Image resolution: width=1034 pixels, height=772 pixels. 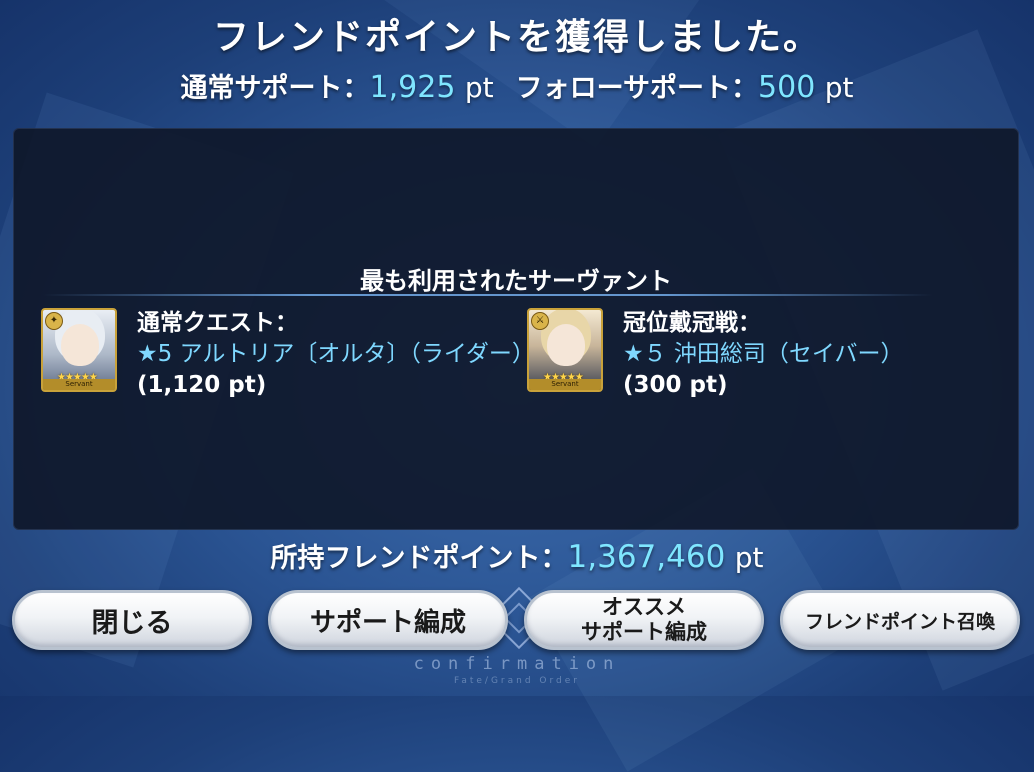 I want to click on saber-class-icon: ⚔, so click(x=540, y=321).